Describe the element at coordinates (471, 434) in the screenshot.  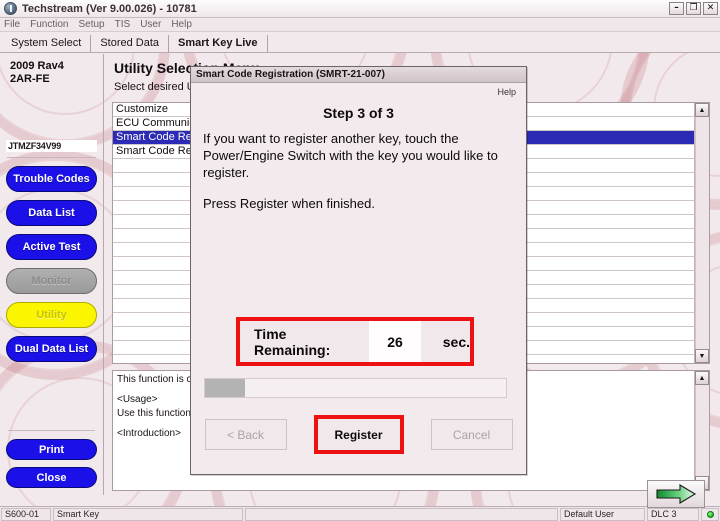
I see `cancel-button: Cancel` at that location.